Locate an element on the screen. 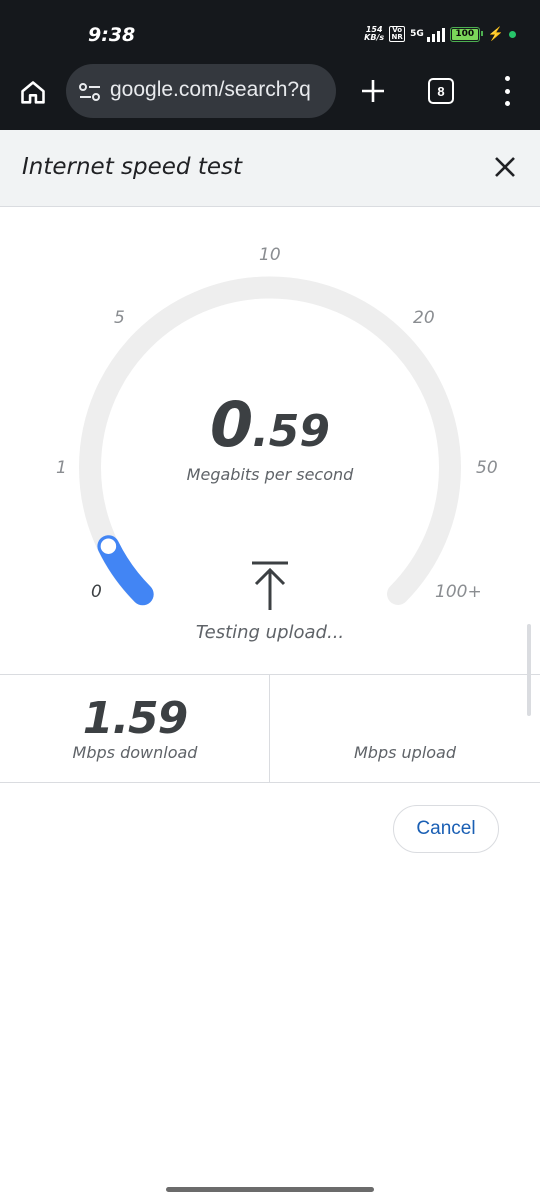 This screenshot has width=540, height=1200. download-result: 1.59 Mbps download is located at coordinates (135, 728).